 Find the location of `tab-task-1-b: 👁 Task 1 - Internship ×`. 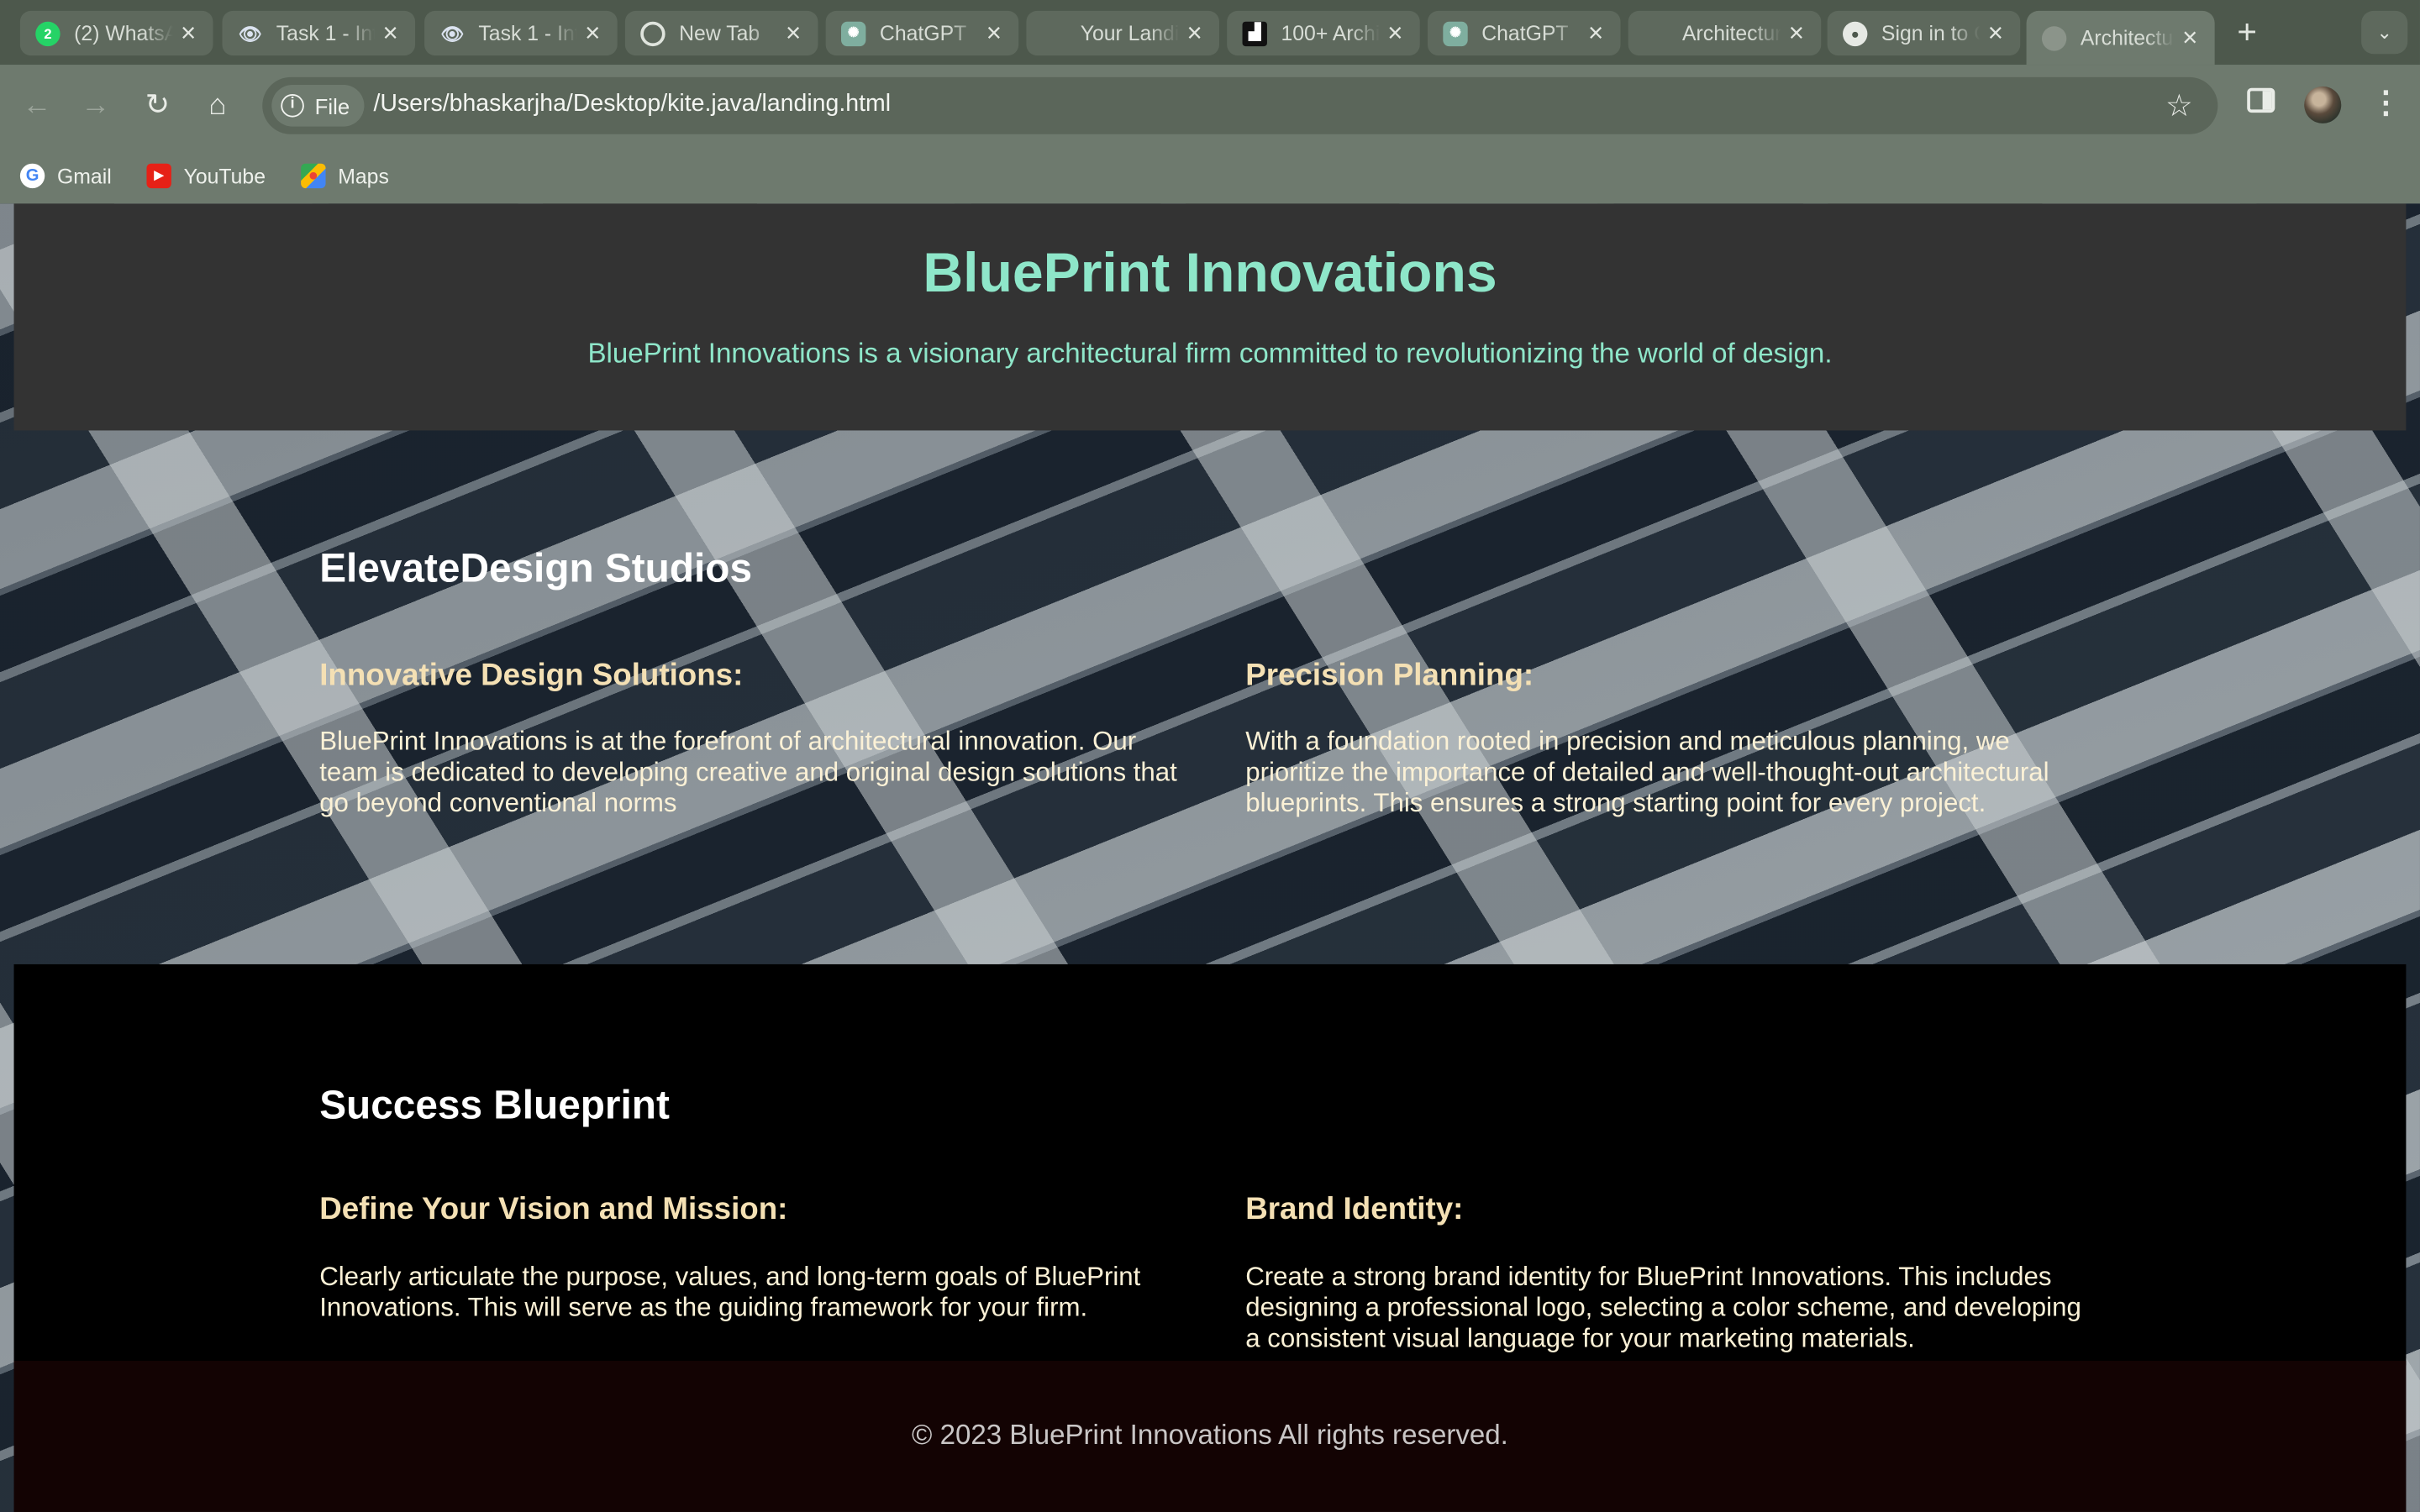

tab-task-1-b: 👁 Task 1 - Internship × is located at coordinates (521, 33).